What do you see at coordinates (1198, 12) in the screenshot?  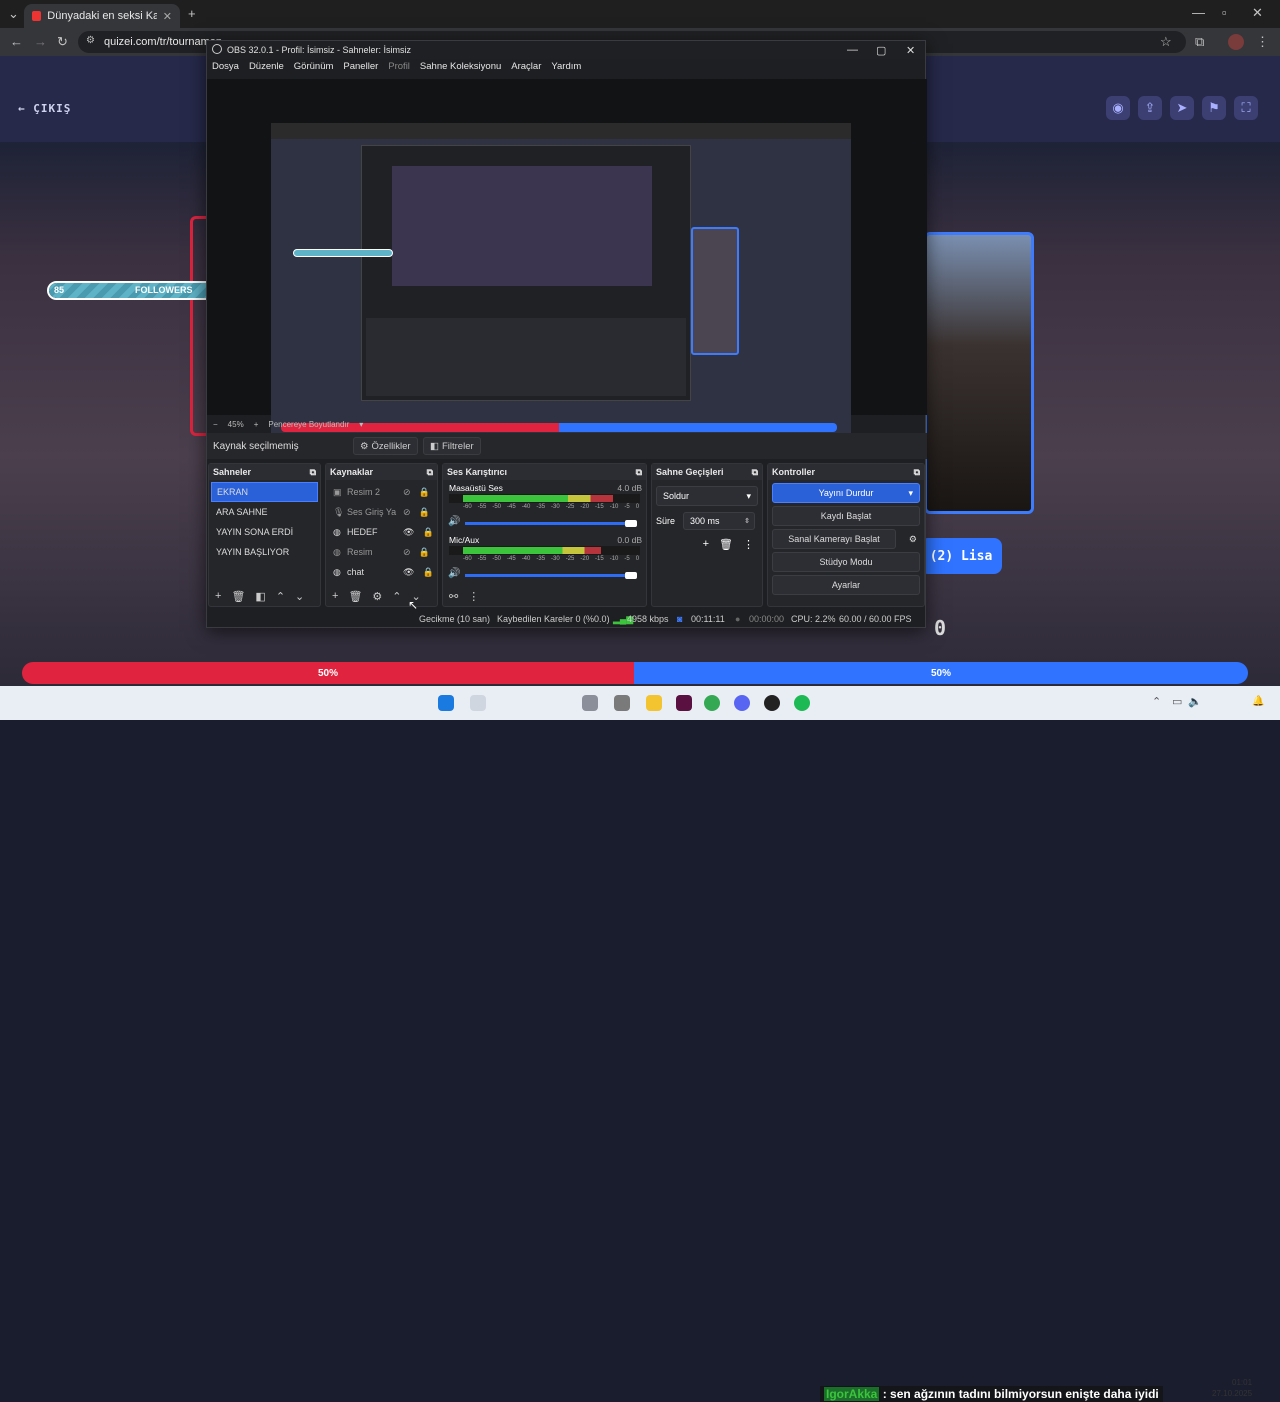 I see `minimize-icon: —` at bounding box center [1198, 12].